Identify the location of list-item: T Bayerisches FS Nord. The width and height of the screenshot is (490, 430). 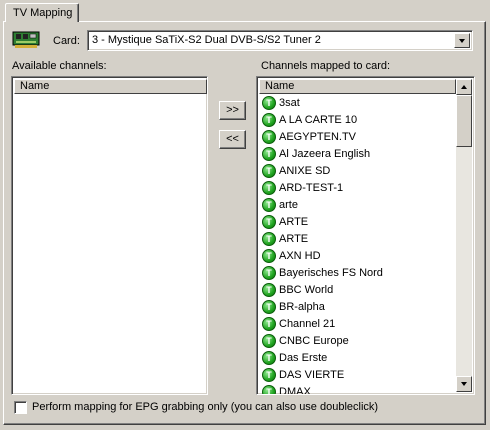
(359, 273).